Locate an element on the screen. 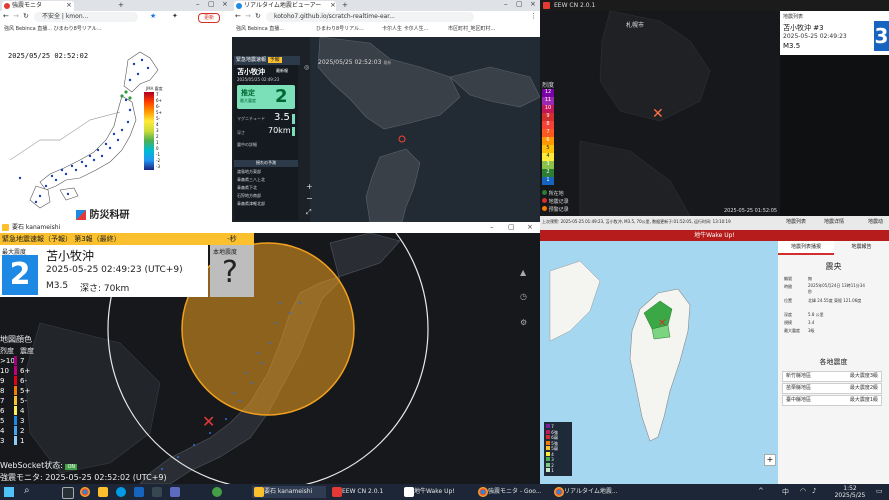 The height and width of the screenshot is (500, 889). legend-row: 9 is located at coordinates (548, 117).